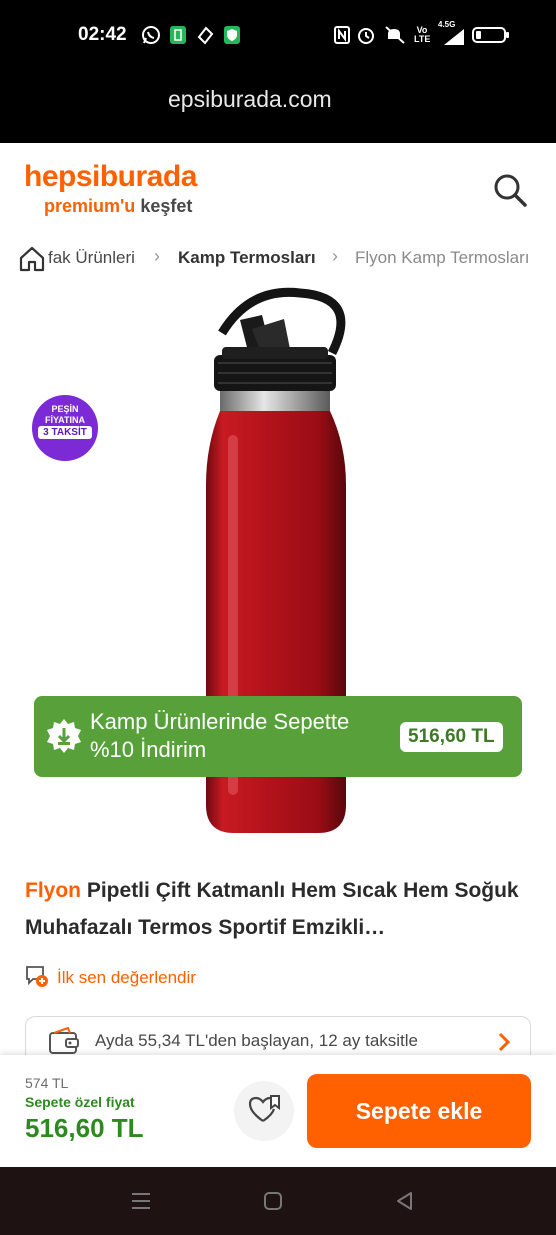 Image resolution: width=556 pixels, height=1235 pixels. Describe the element at coordinates (64, 736) in the screenshot. I see `discount-badge-icon` at that location.